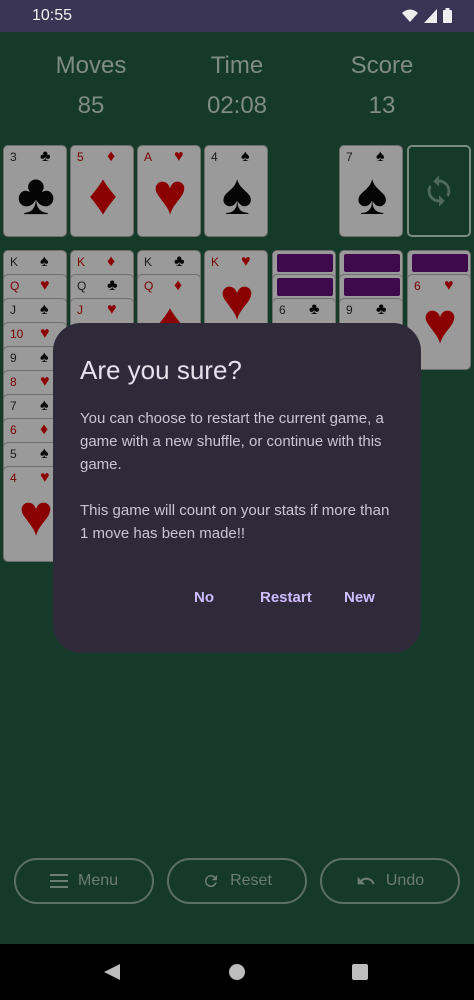 This screenshot has height=1000, width=474. Describe the element at coordinates (13, 157) in the screenshot. I see `card-rank: 3` at that location.